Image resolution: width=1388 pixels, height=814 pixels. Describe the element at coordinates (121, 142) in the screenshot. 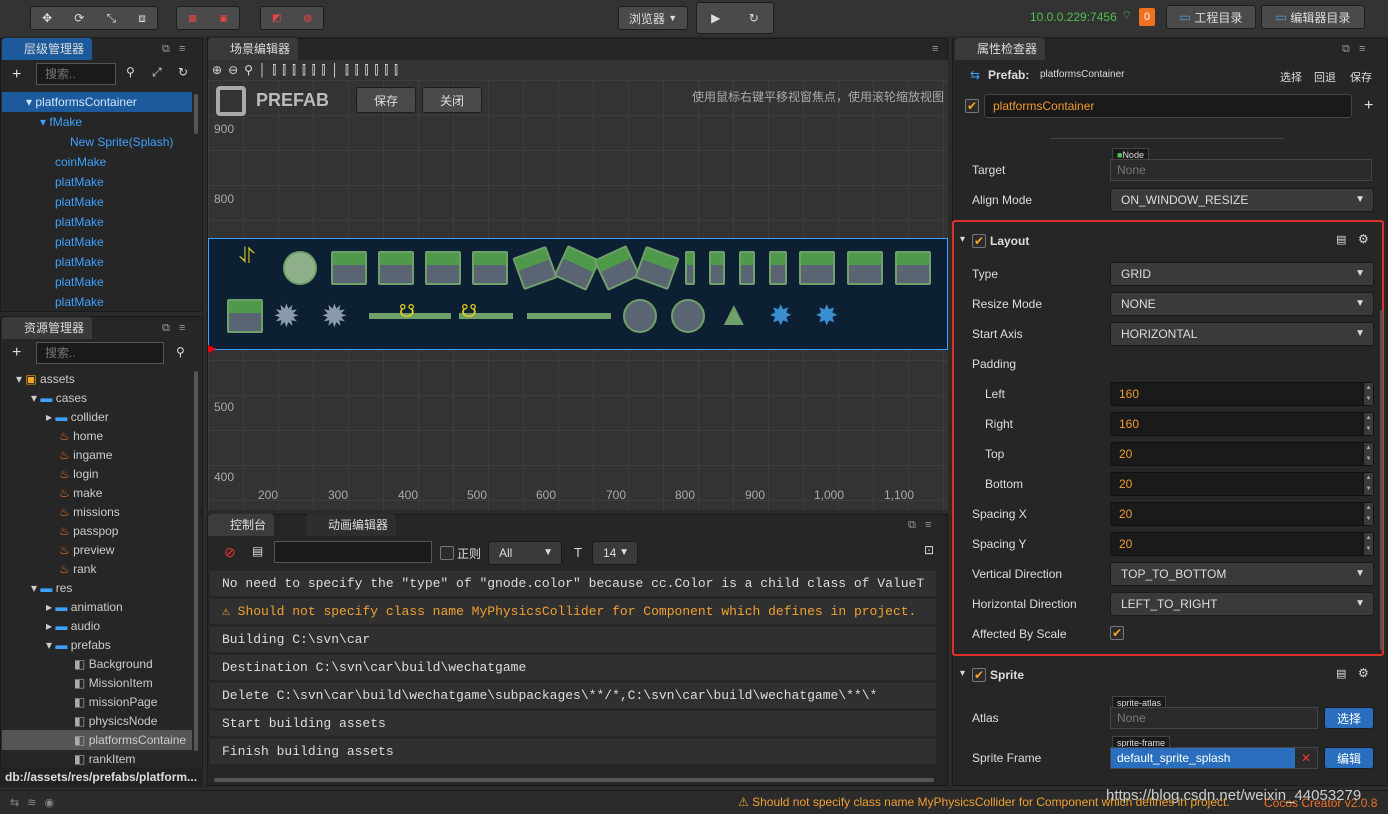

I see `tree-node: New Sprite(Splash)` at that location.